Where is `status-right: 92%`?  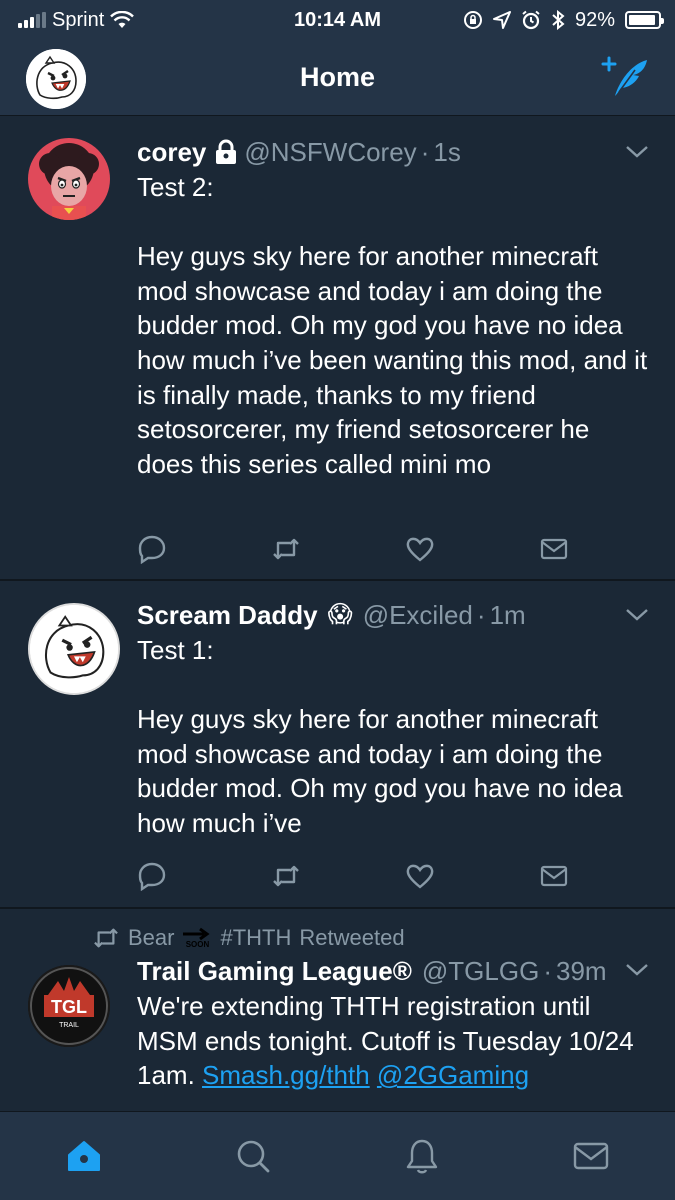 status-right: 92% is located at coordinates (563, 20).